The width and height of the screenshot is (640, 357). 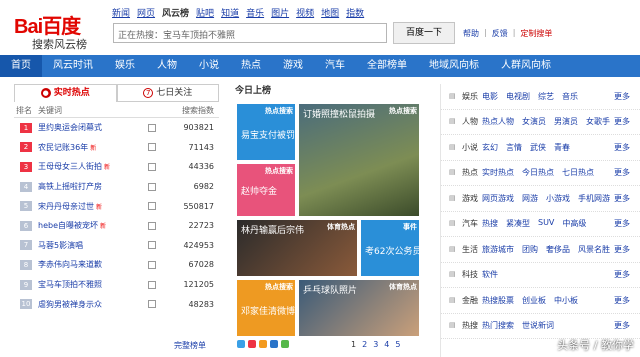 I want to click on nav-home: 首页, so click(x=21, y=66).